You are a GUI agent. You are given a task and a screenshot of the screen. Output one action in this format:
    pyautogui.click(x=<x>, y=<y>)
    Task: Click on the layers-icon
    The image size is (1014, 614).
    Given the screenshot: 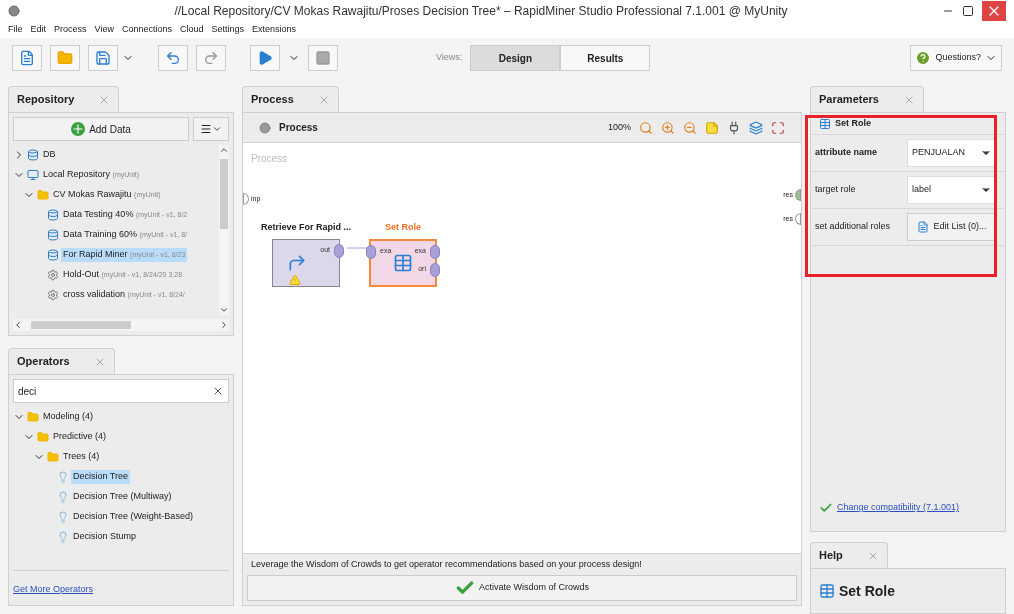 What is the action you would take?
    pyautogui.click(x=756, y=127)
    